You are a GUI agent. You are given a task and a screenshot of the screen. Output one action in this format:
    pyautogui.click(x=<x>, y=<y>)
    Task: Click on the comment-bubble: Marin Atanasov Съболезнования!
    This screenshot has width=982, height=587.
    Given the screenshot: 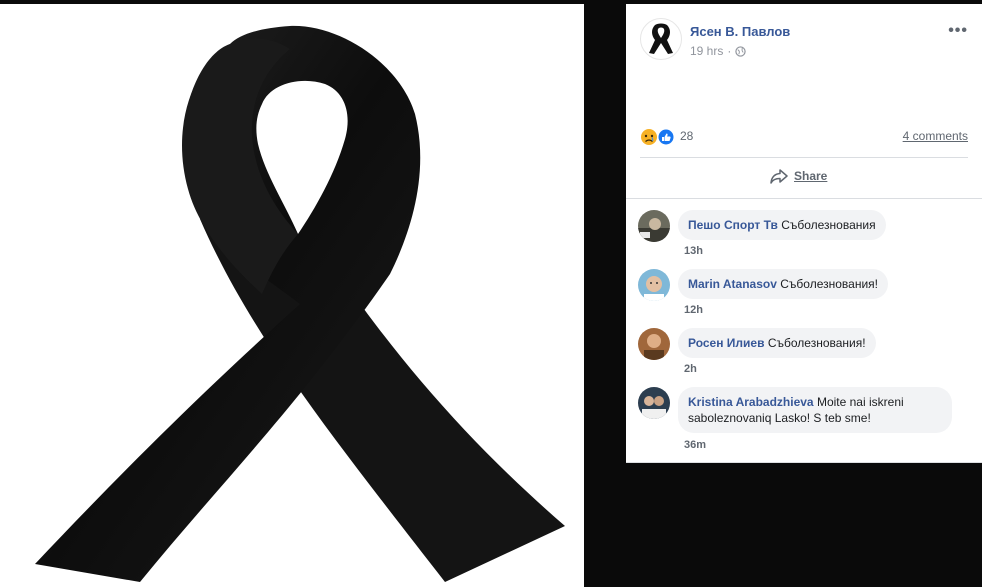 What is the action you would take?
    pyautogui.click(x=783, y=284)
    